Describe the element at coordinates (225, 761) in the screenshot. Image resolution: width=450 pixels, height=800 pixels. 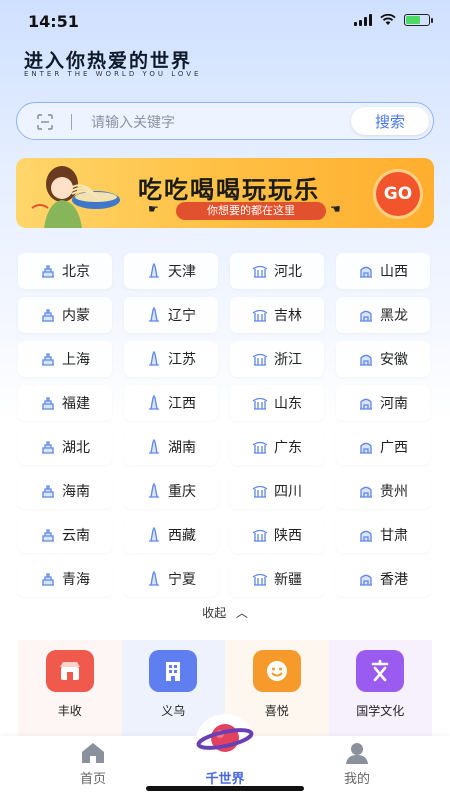
I see `tab-world: 千世界` at that location.